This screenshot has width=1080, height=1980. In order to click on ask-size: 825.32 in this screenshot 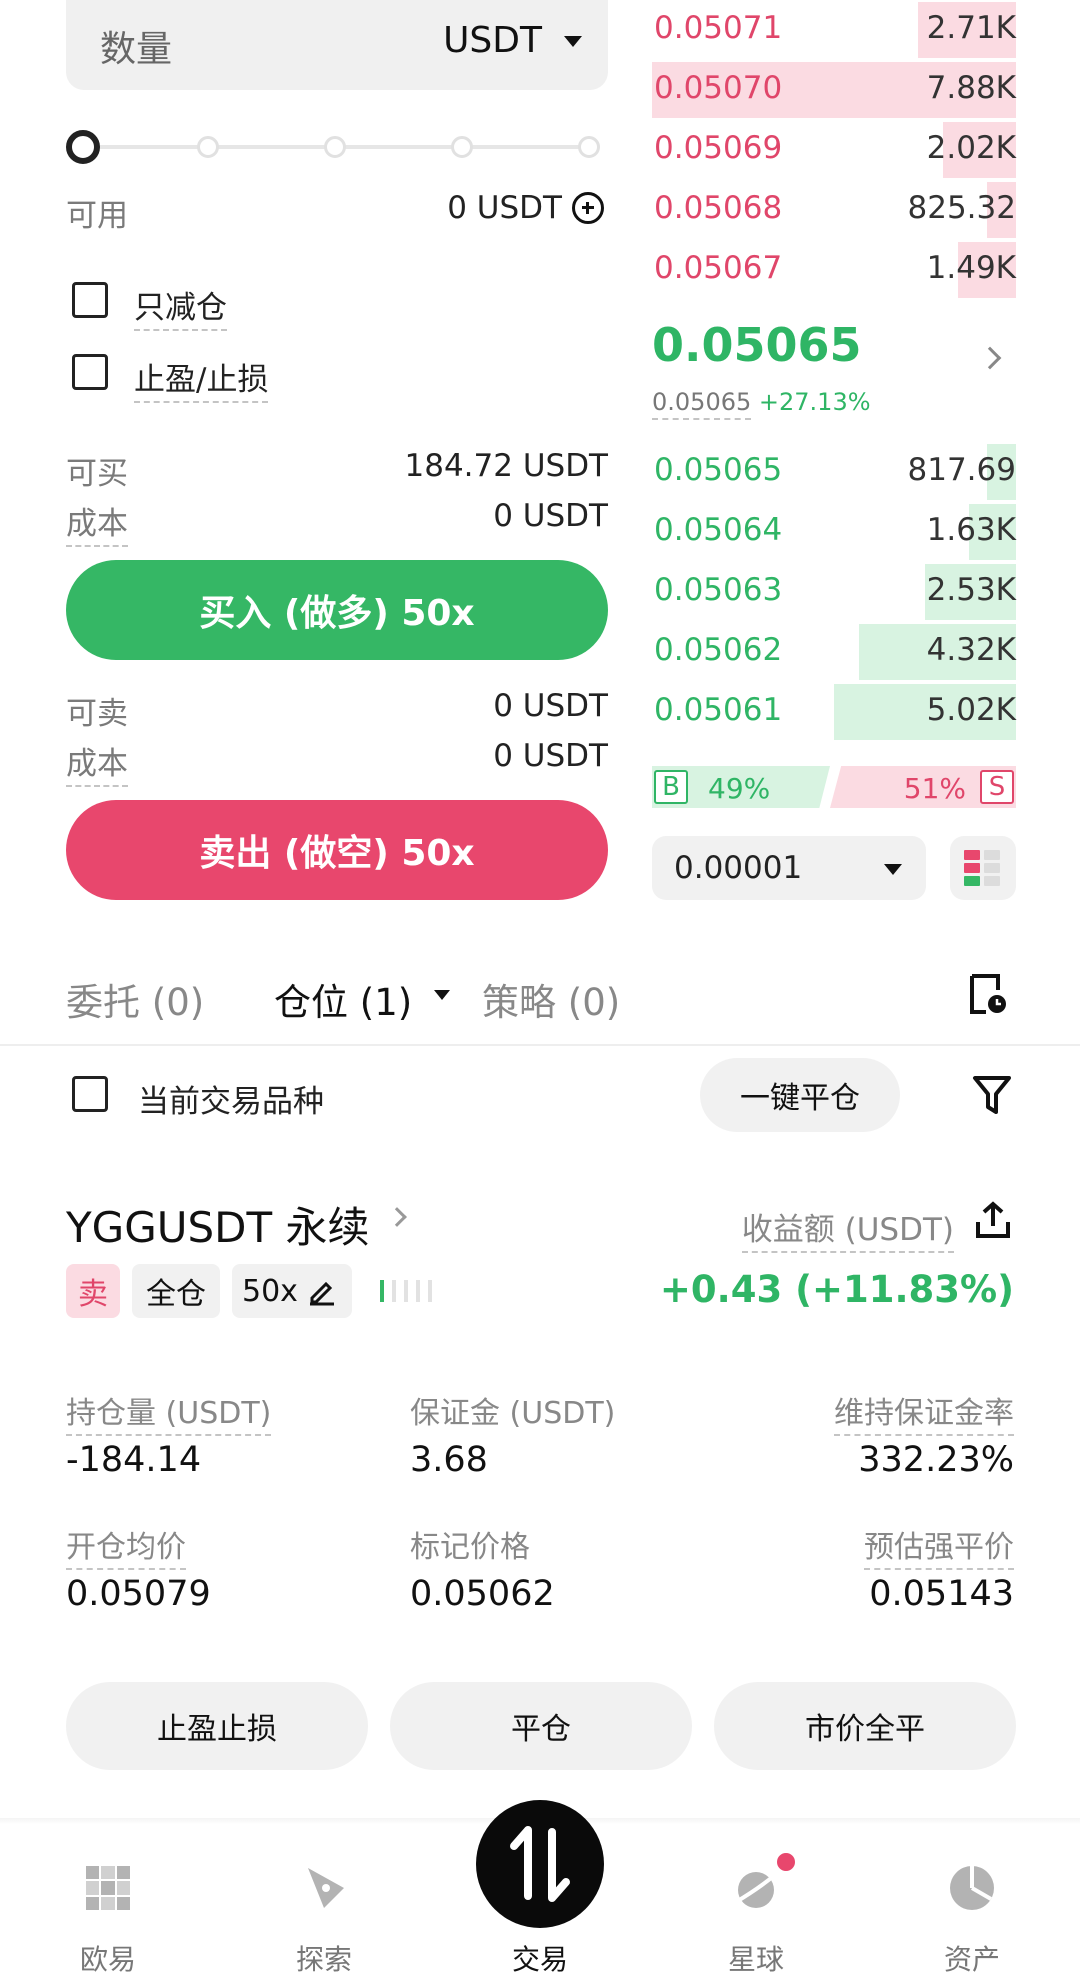, I will do `click(961, 208)`.